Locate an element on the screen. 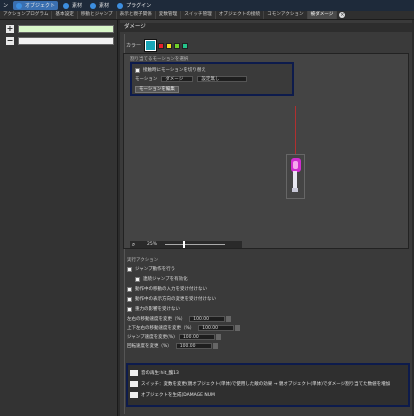 The height and width of the screenshot is (416, 414). tab-common-action: コモンアクション is located at coordinates (286, 15).